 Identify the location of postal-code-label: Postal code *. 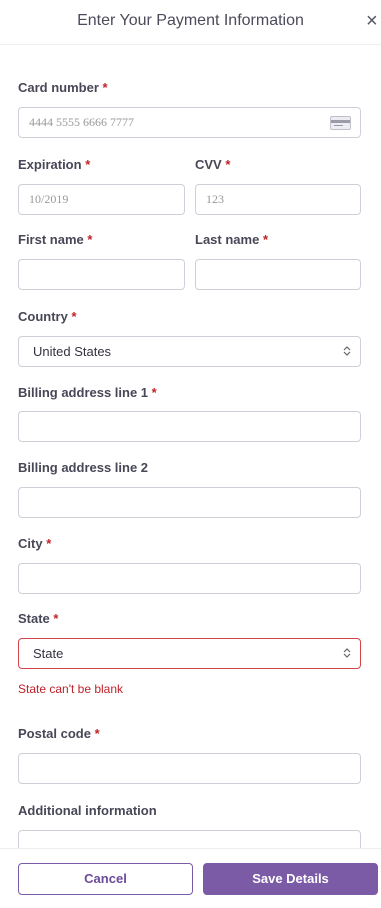
(59, 733).